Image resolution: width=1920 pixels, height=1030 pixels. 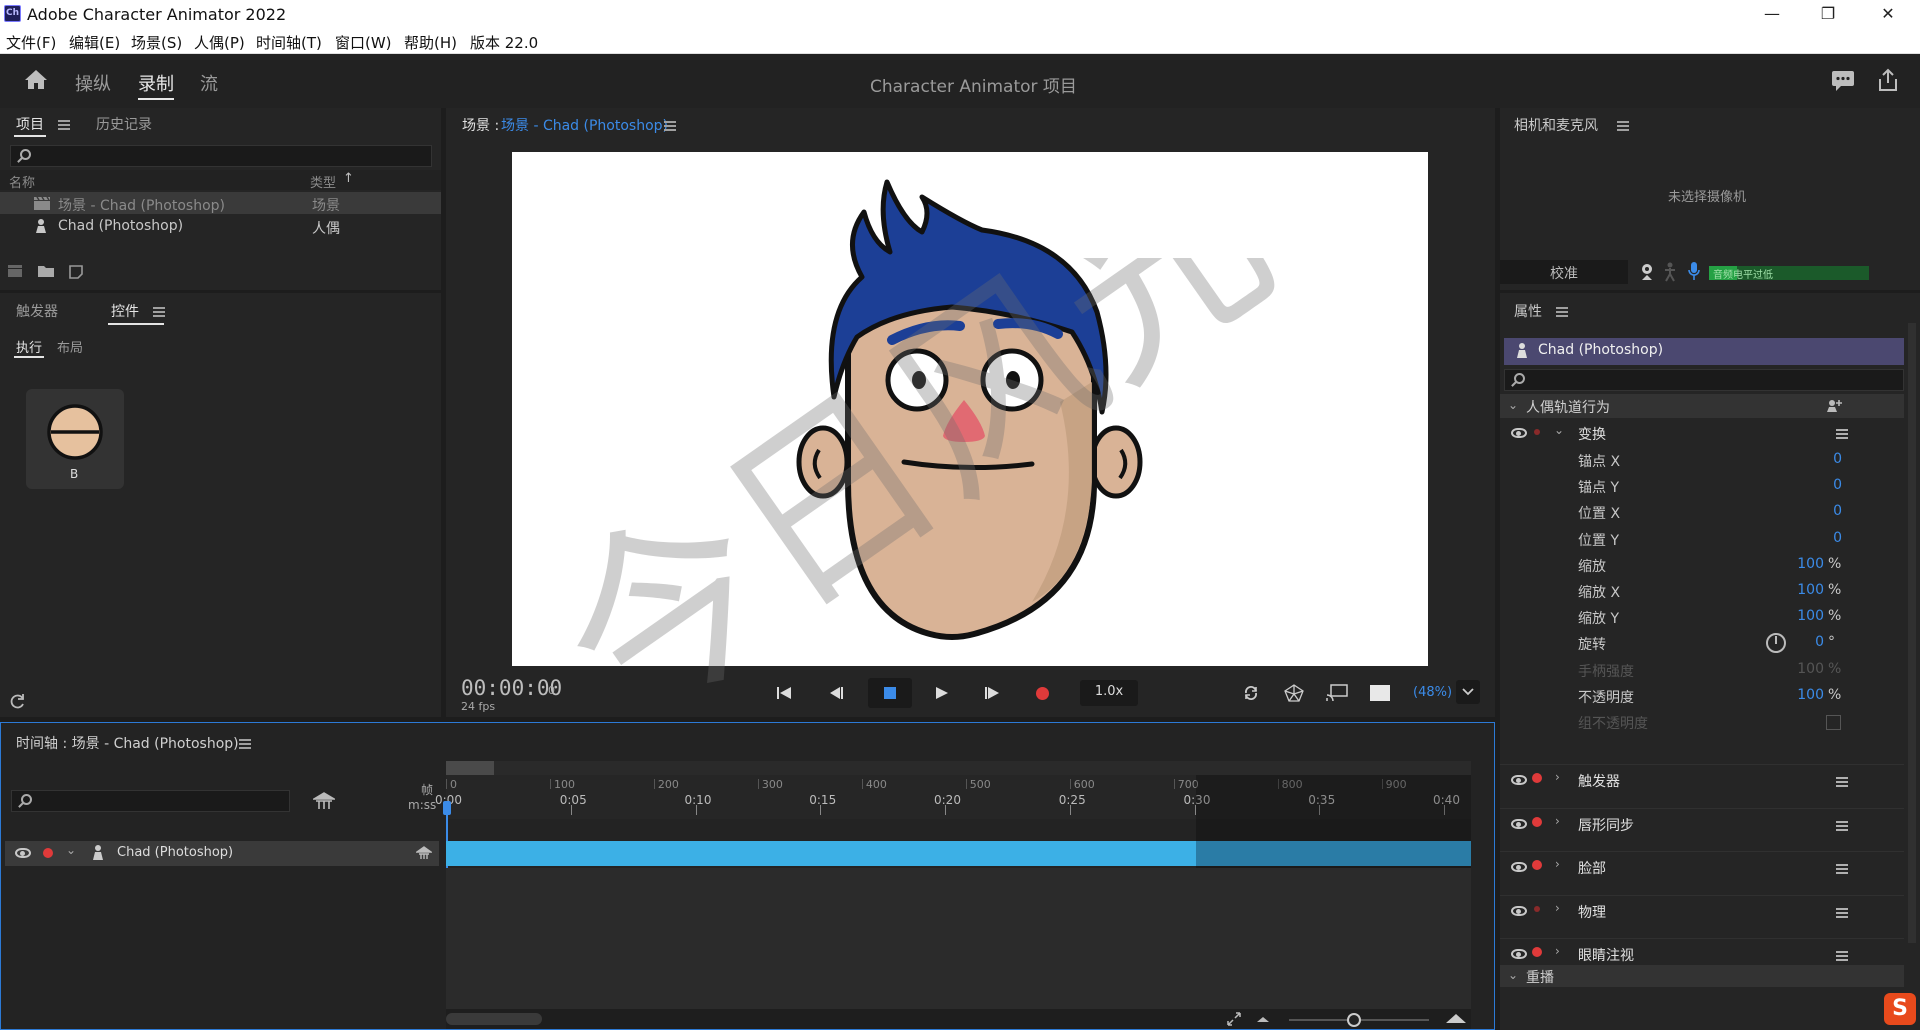 What do you see at coordinates (221, 156) in the screenshot?
I see `project-search-input` at bounding box center [221, 156].